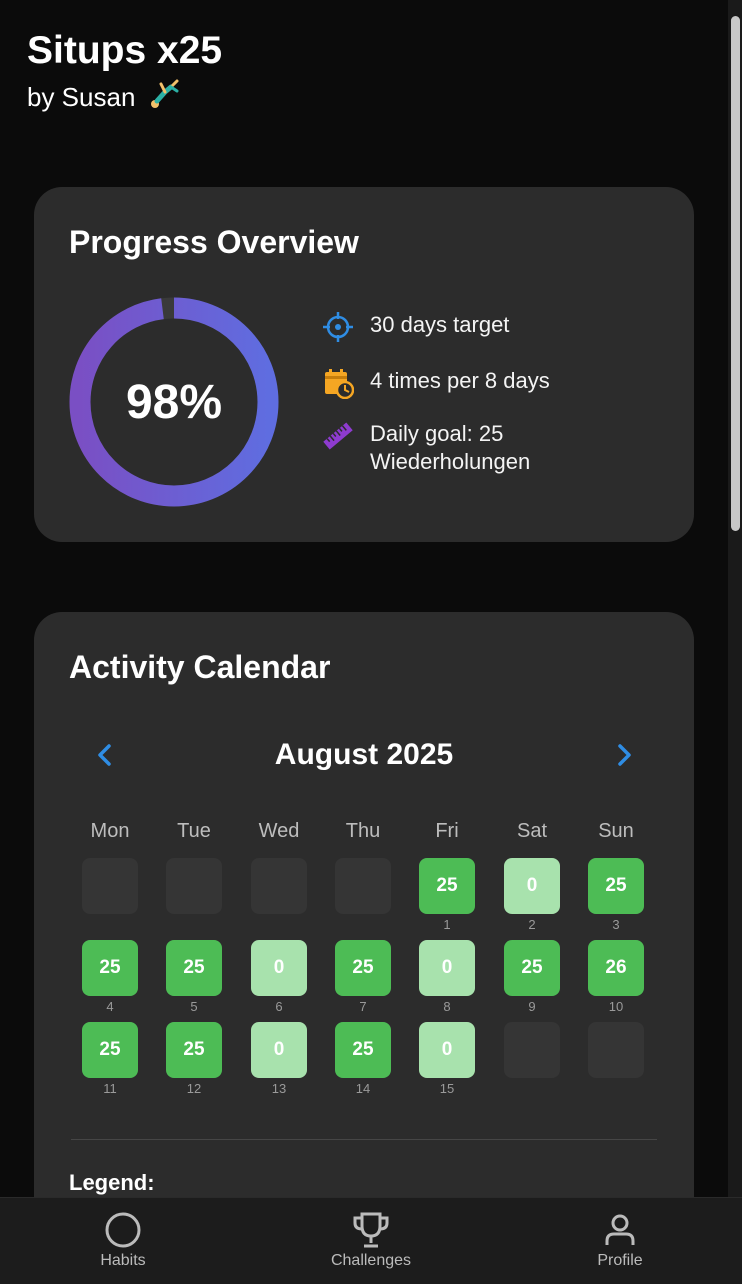 The image size is (742, 1284). I want to click on weekday-label: Thu, so click(363, 831).